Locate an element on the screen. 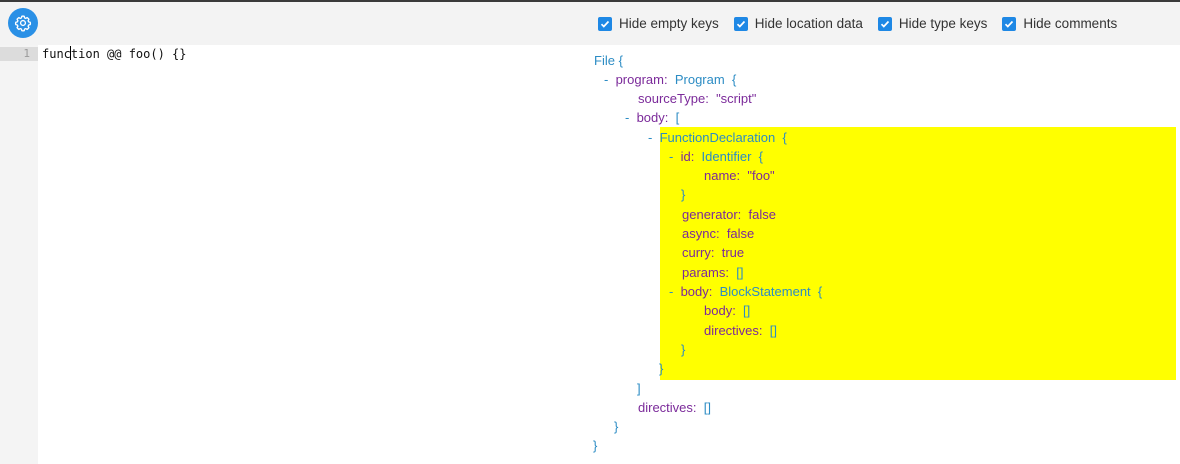 This screenshot has height=464, width=1180. node-type: BlockStatement is located at coordinates (765, 291).